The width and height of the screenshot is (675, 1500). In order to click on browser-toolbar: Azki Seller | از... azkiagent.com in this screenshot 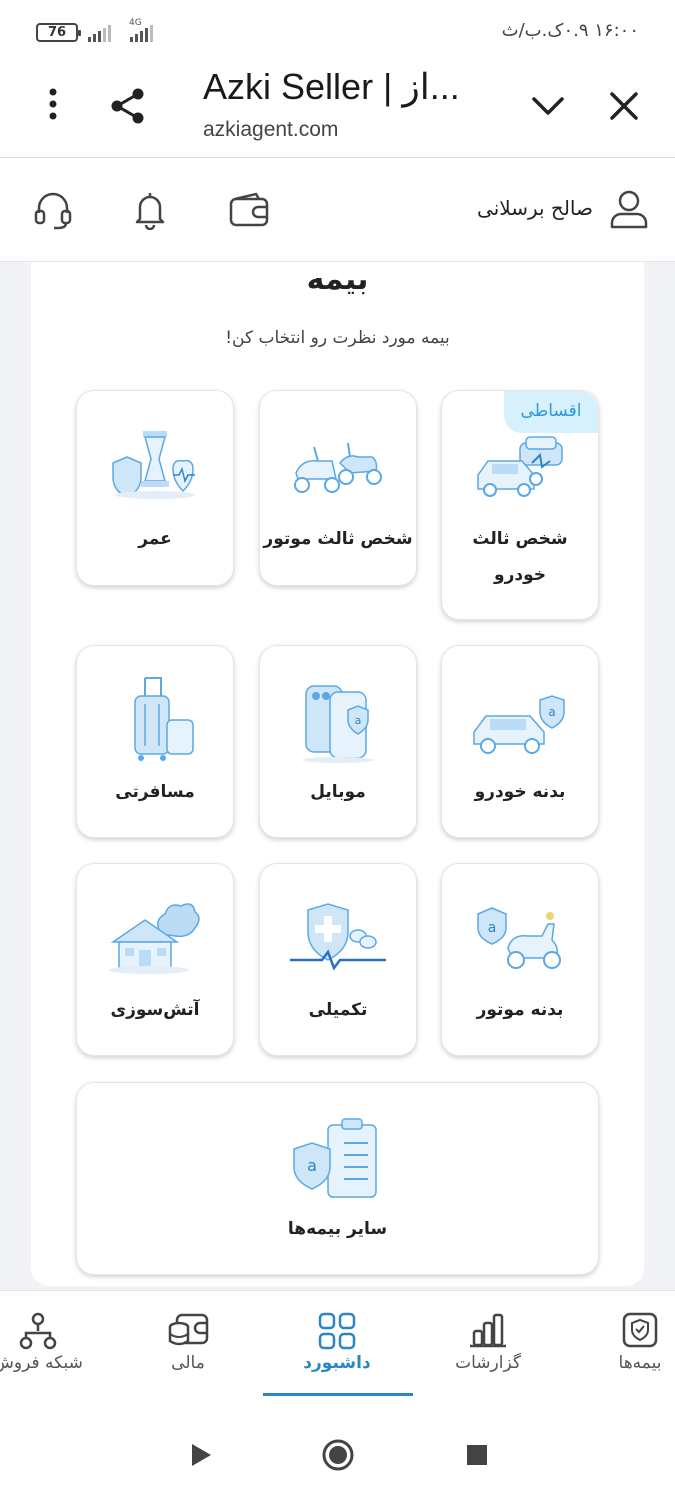, I will do `click(337, 110)`.